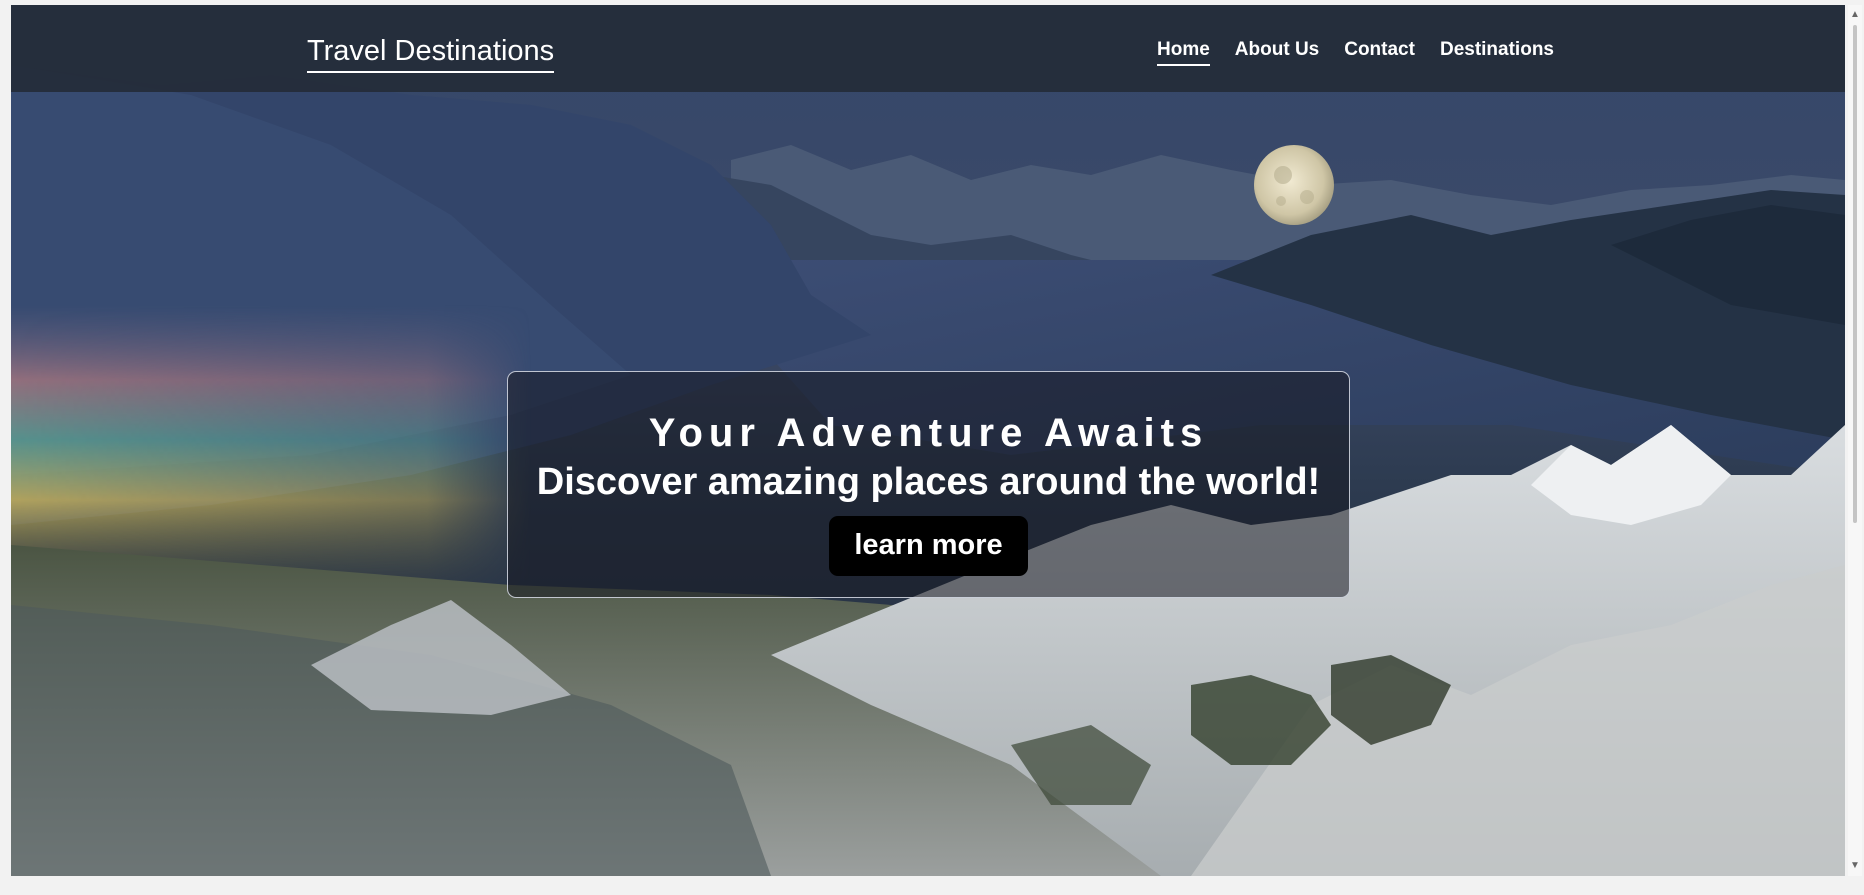 The width and height of the screenshot is (1864, 895). I want to click on chevron-down-icon: ▼, so click(1855, 866).